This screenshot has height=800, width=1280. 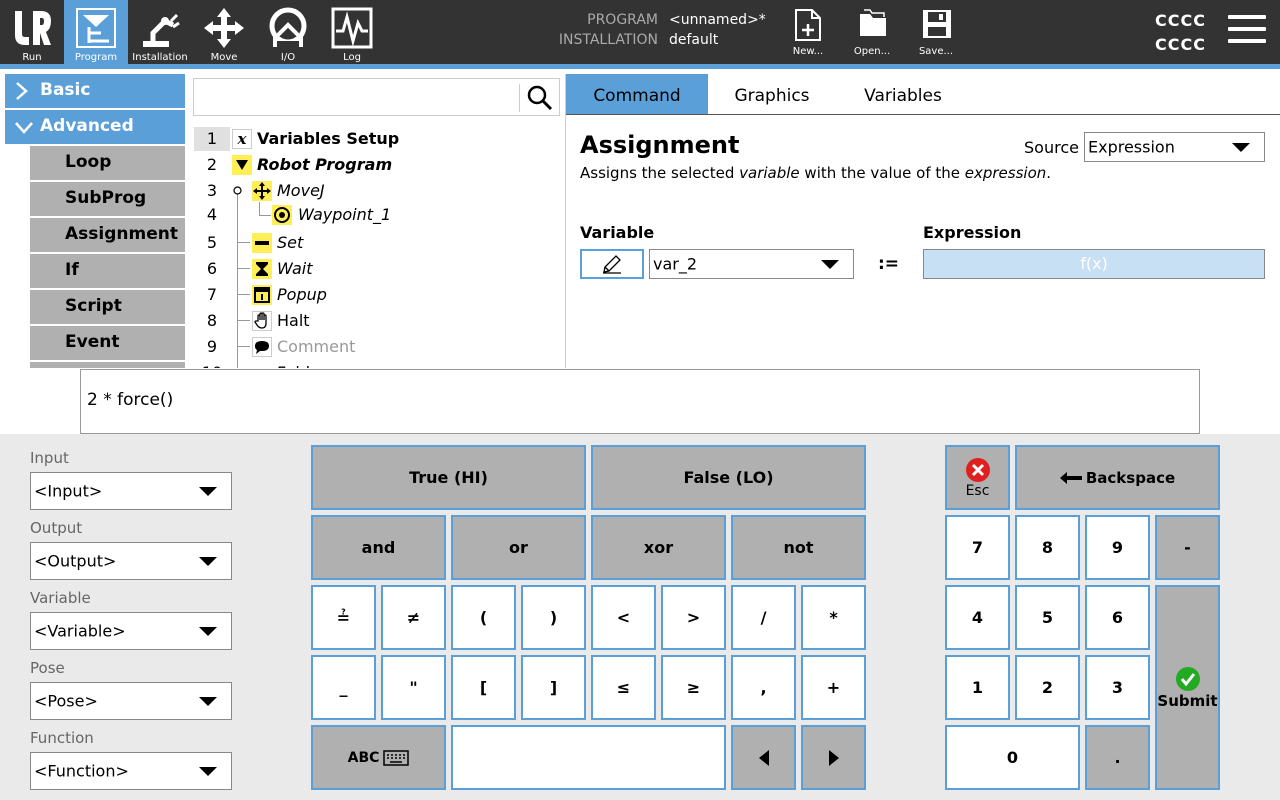 I want to click on key-minus: -, so click(x=1187, y=547).